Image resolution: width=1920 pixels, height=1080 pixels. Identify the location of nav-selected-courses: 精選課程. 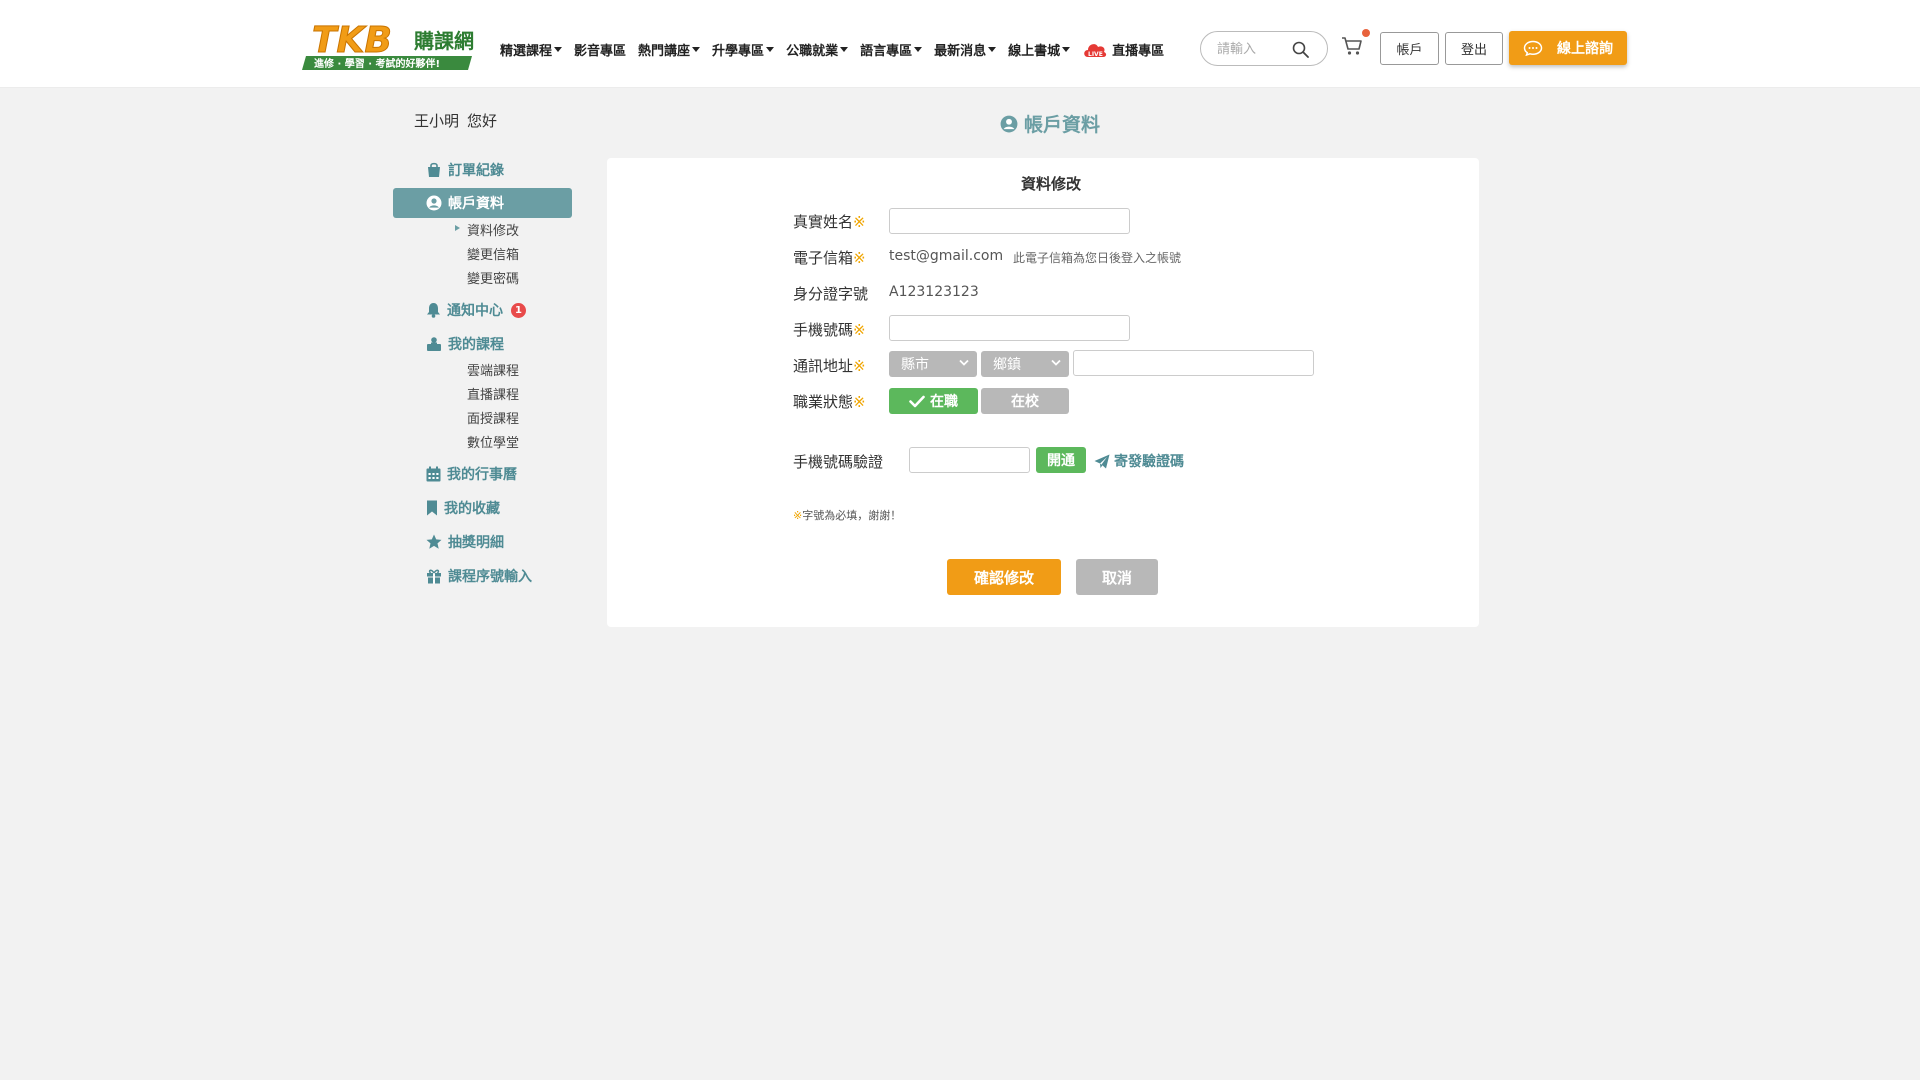
(531, 49).